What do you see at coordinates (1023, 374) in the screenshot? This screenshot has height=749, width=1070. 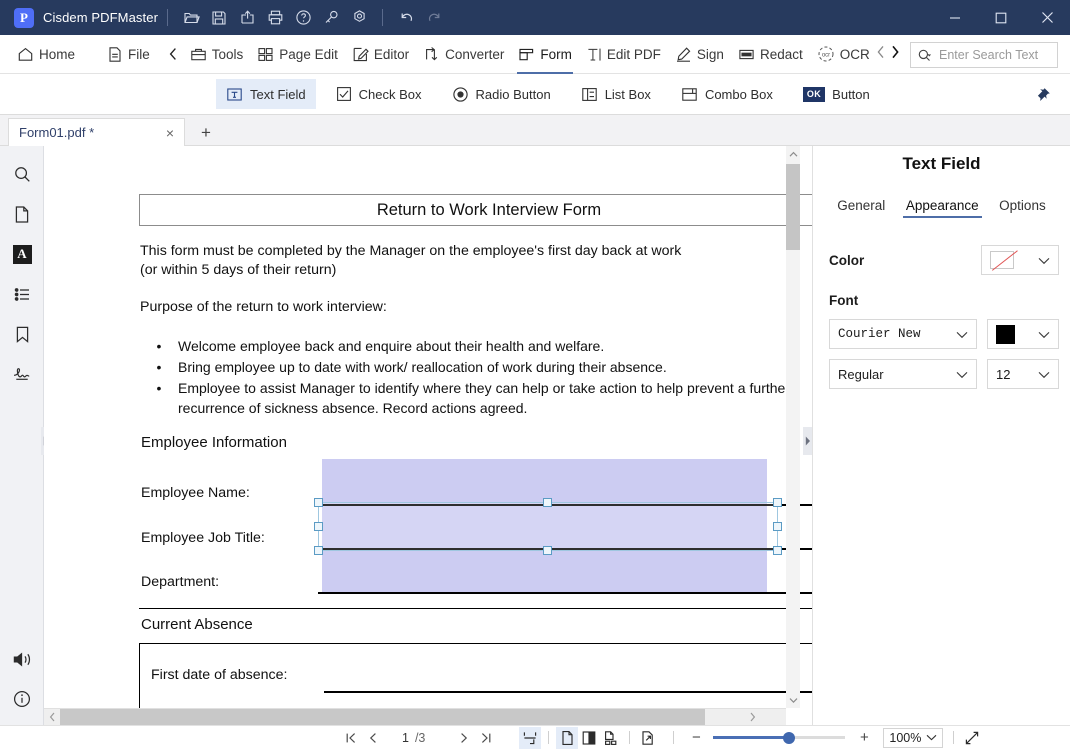 I see `font-size-select: 12` at bounding box center [1023, 374].